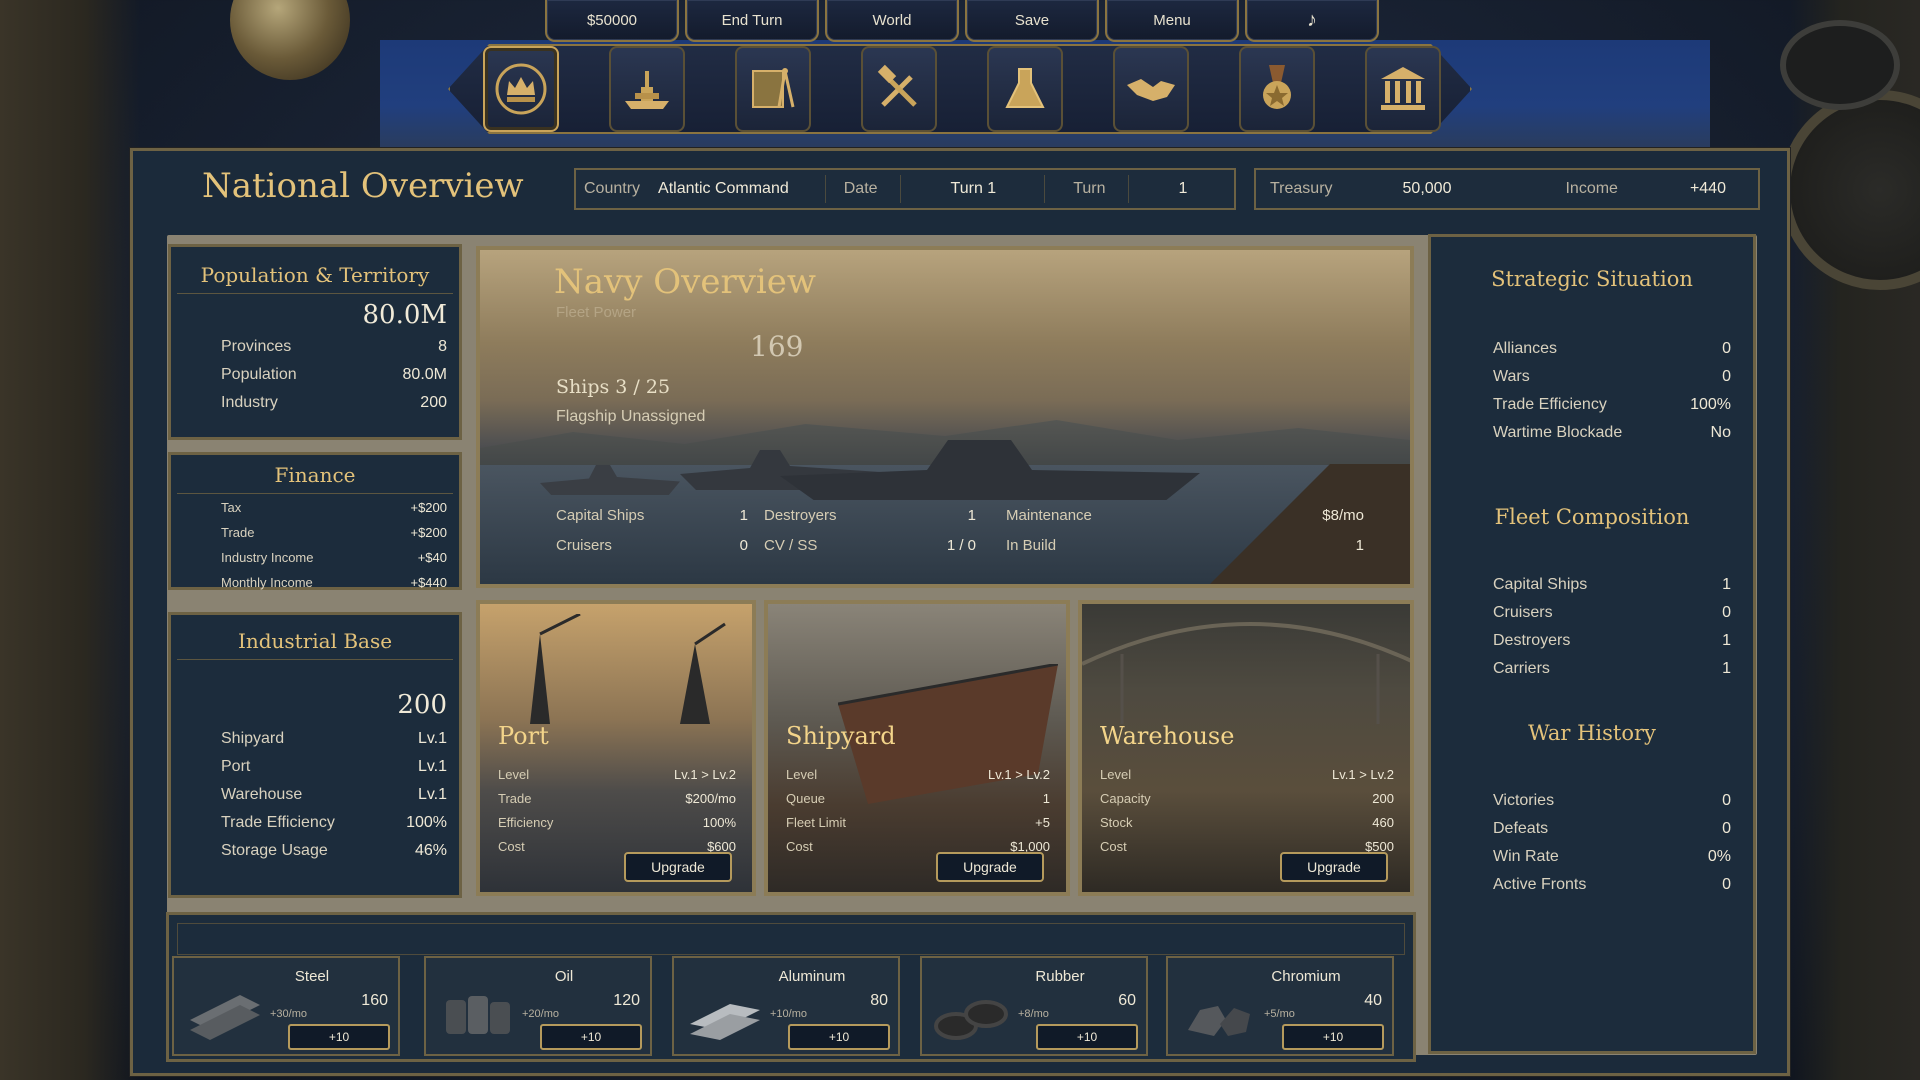  I want to click on buy-aluminum-button: +10, so click(839, 1037).